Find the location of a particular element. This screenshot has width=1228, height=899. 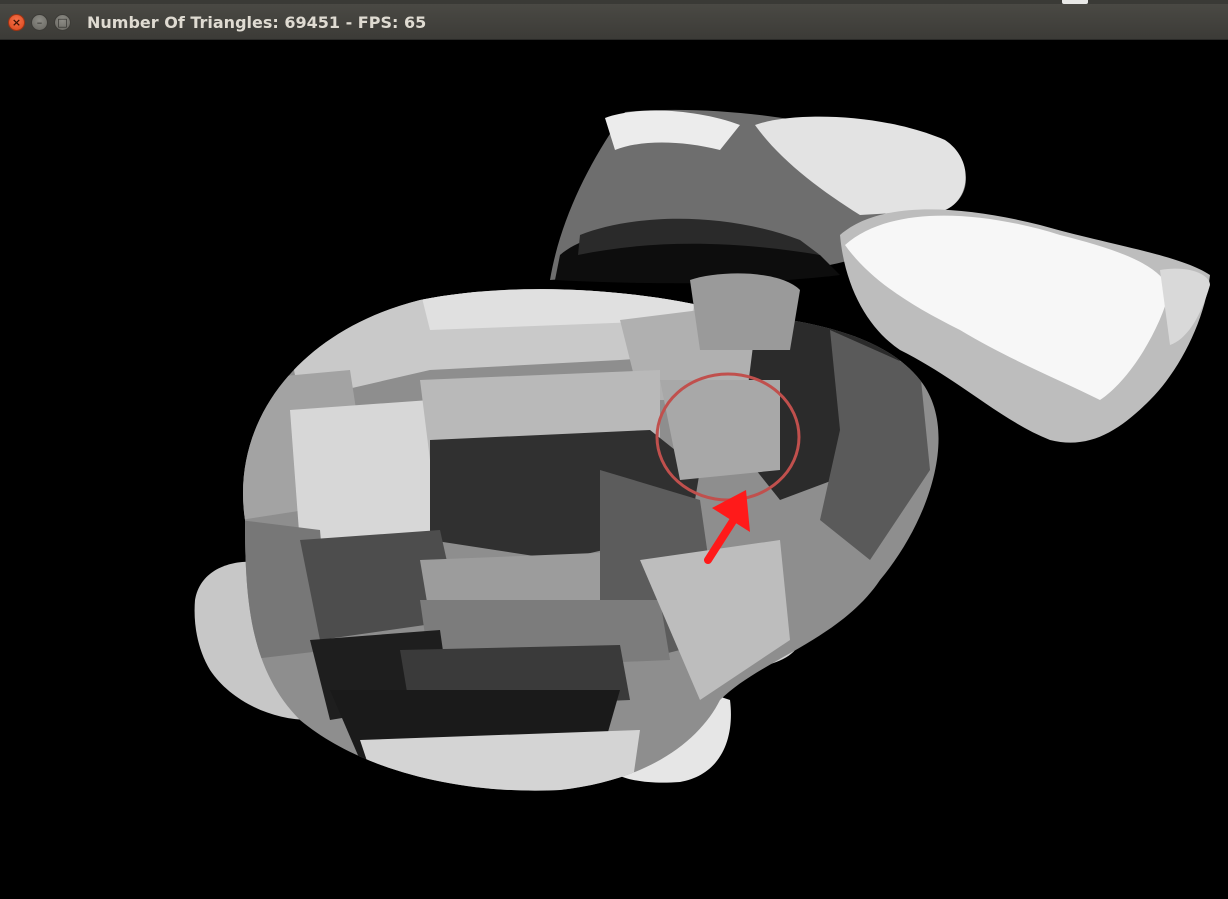

close-icon: × is located at coordinates (16, 22).